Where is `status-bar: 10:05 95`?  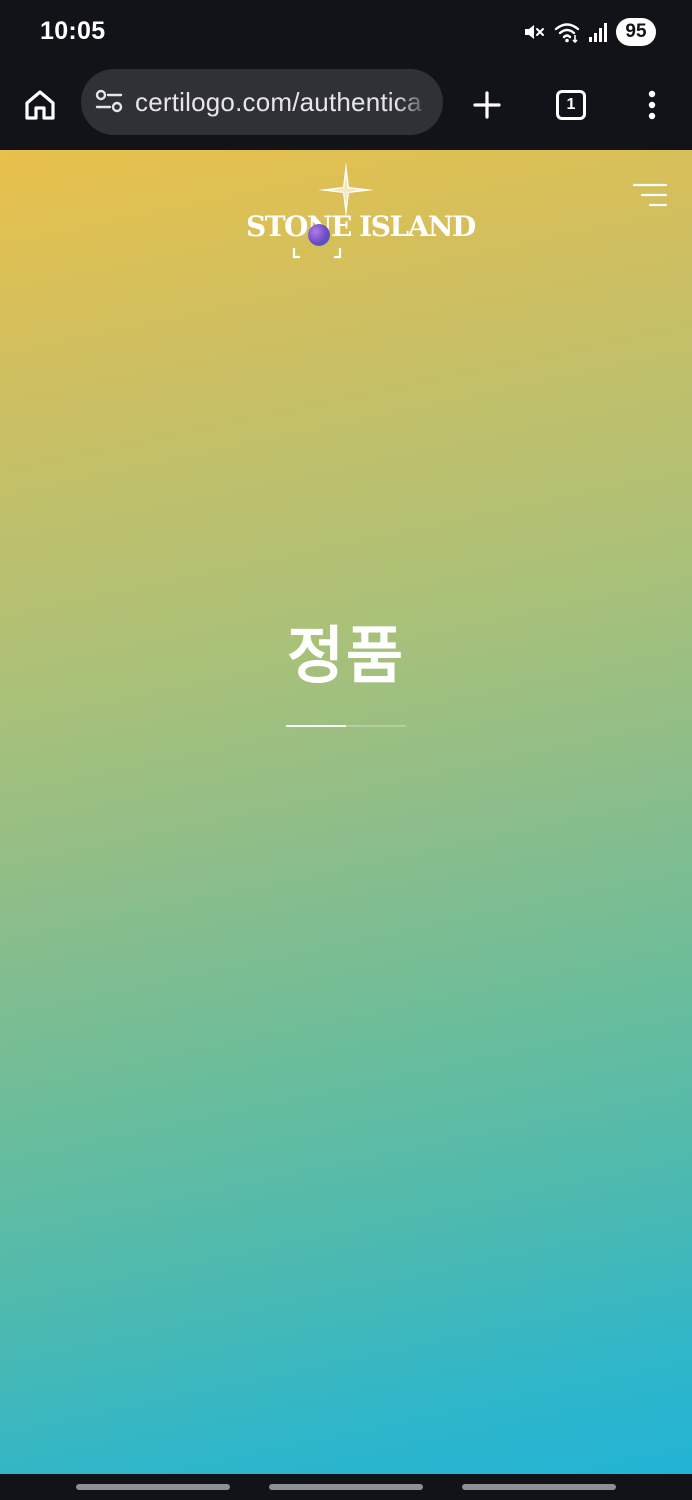 status-bar: 10:05 95 is located at coordinates (346, 32).